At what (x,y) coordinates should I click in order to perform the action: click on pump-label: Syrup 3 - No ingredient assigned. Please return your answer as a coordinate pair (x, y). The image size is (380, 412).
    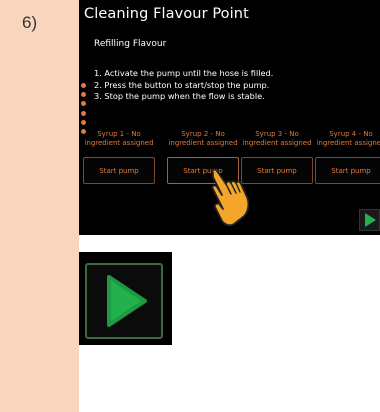
    Looking at the image, I should click on (277, 140).